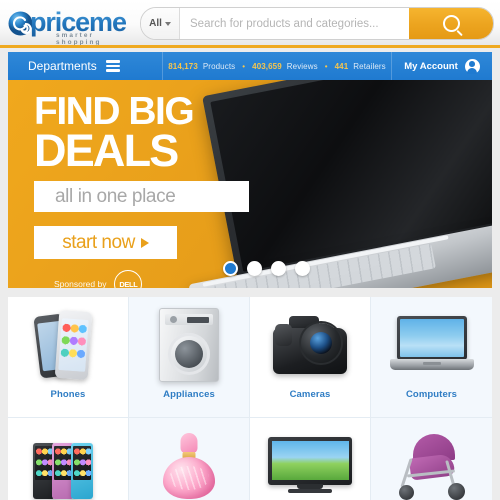 The width and height of the screenshot is (500, 500). Describe the element at coordinates (302, 66) in the screenshot. I see `stat-reviews-label: Reviews` at that location.